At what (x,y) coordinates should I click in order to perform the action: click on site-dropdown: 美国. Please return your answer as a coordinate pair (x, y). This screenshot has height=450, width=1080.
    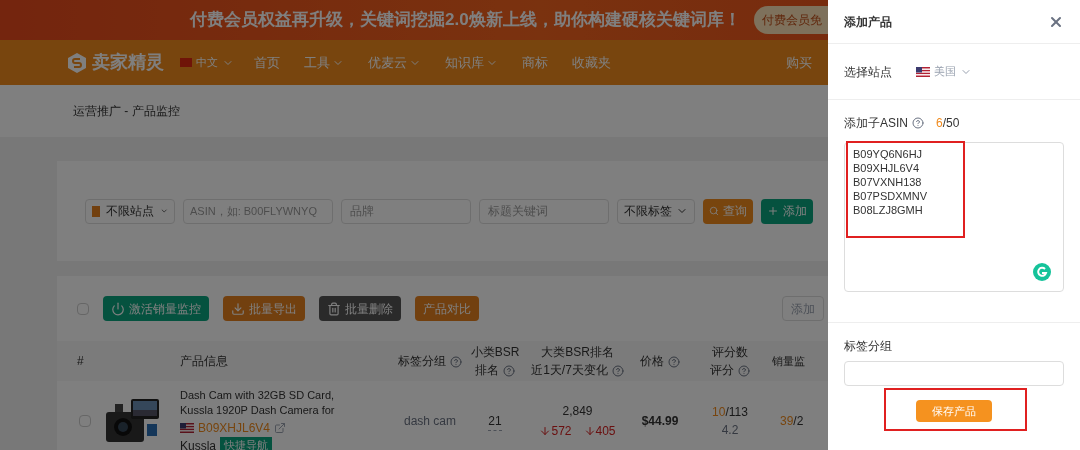
    Looking at the image, I should click on (944, 71).